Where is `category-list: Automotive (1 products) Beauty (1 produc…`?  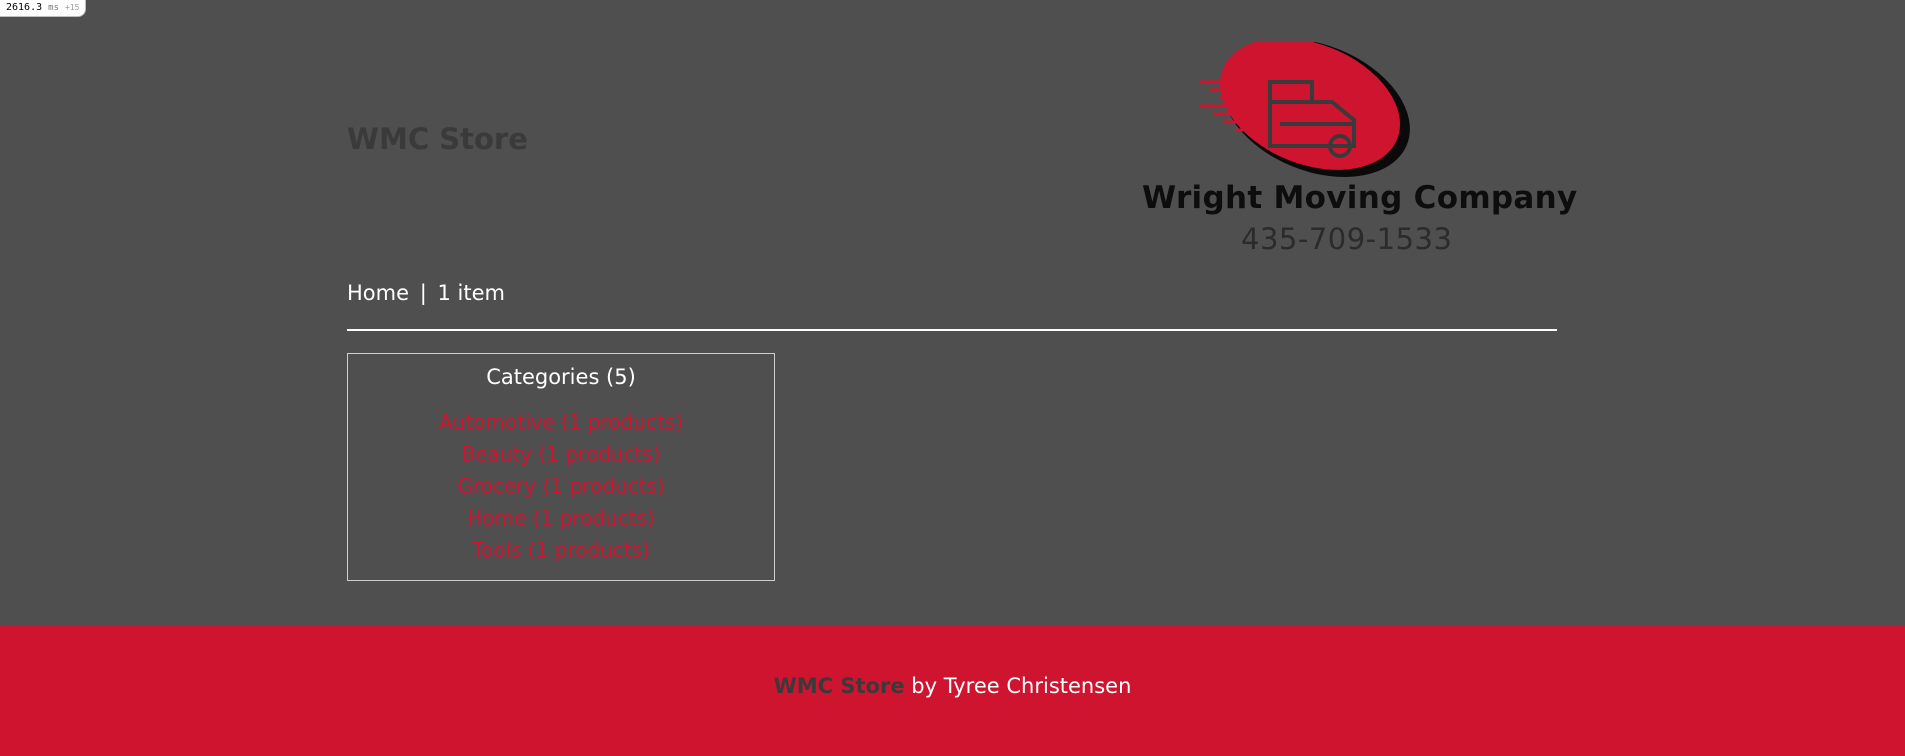
category-list: Automotive (1 products) Beauty (1 produc… is located at coordinates (561, 486).